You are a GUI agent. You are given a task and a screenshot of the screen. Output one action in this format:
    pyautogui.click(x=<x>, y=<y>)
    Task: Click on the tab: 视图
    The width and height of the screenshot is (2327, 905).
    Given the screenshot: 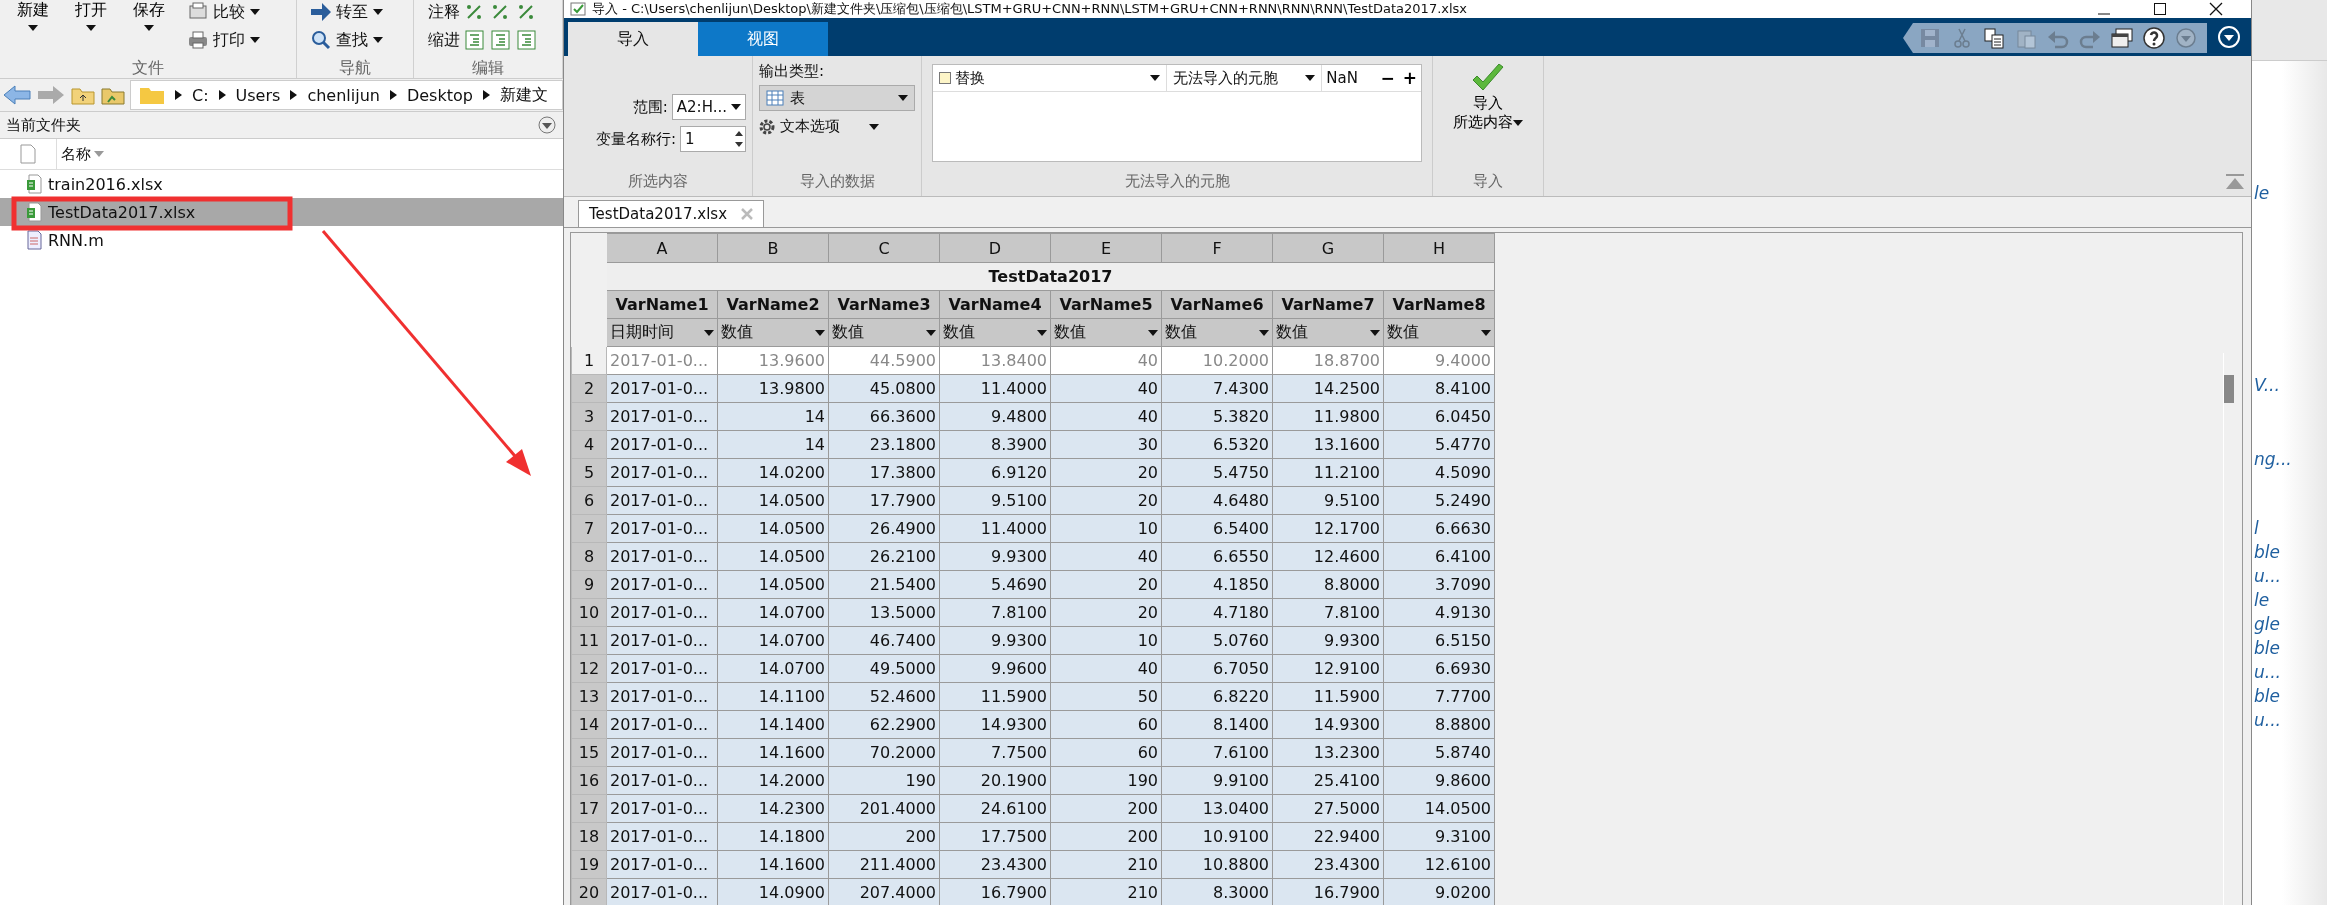 What is the action you would take?
    pyautogui.click(x=763, y=39)
    